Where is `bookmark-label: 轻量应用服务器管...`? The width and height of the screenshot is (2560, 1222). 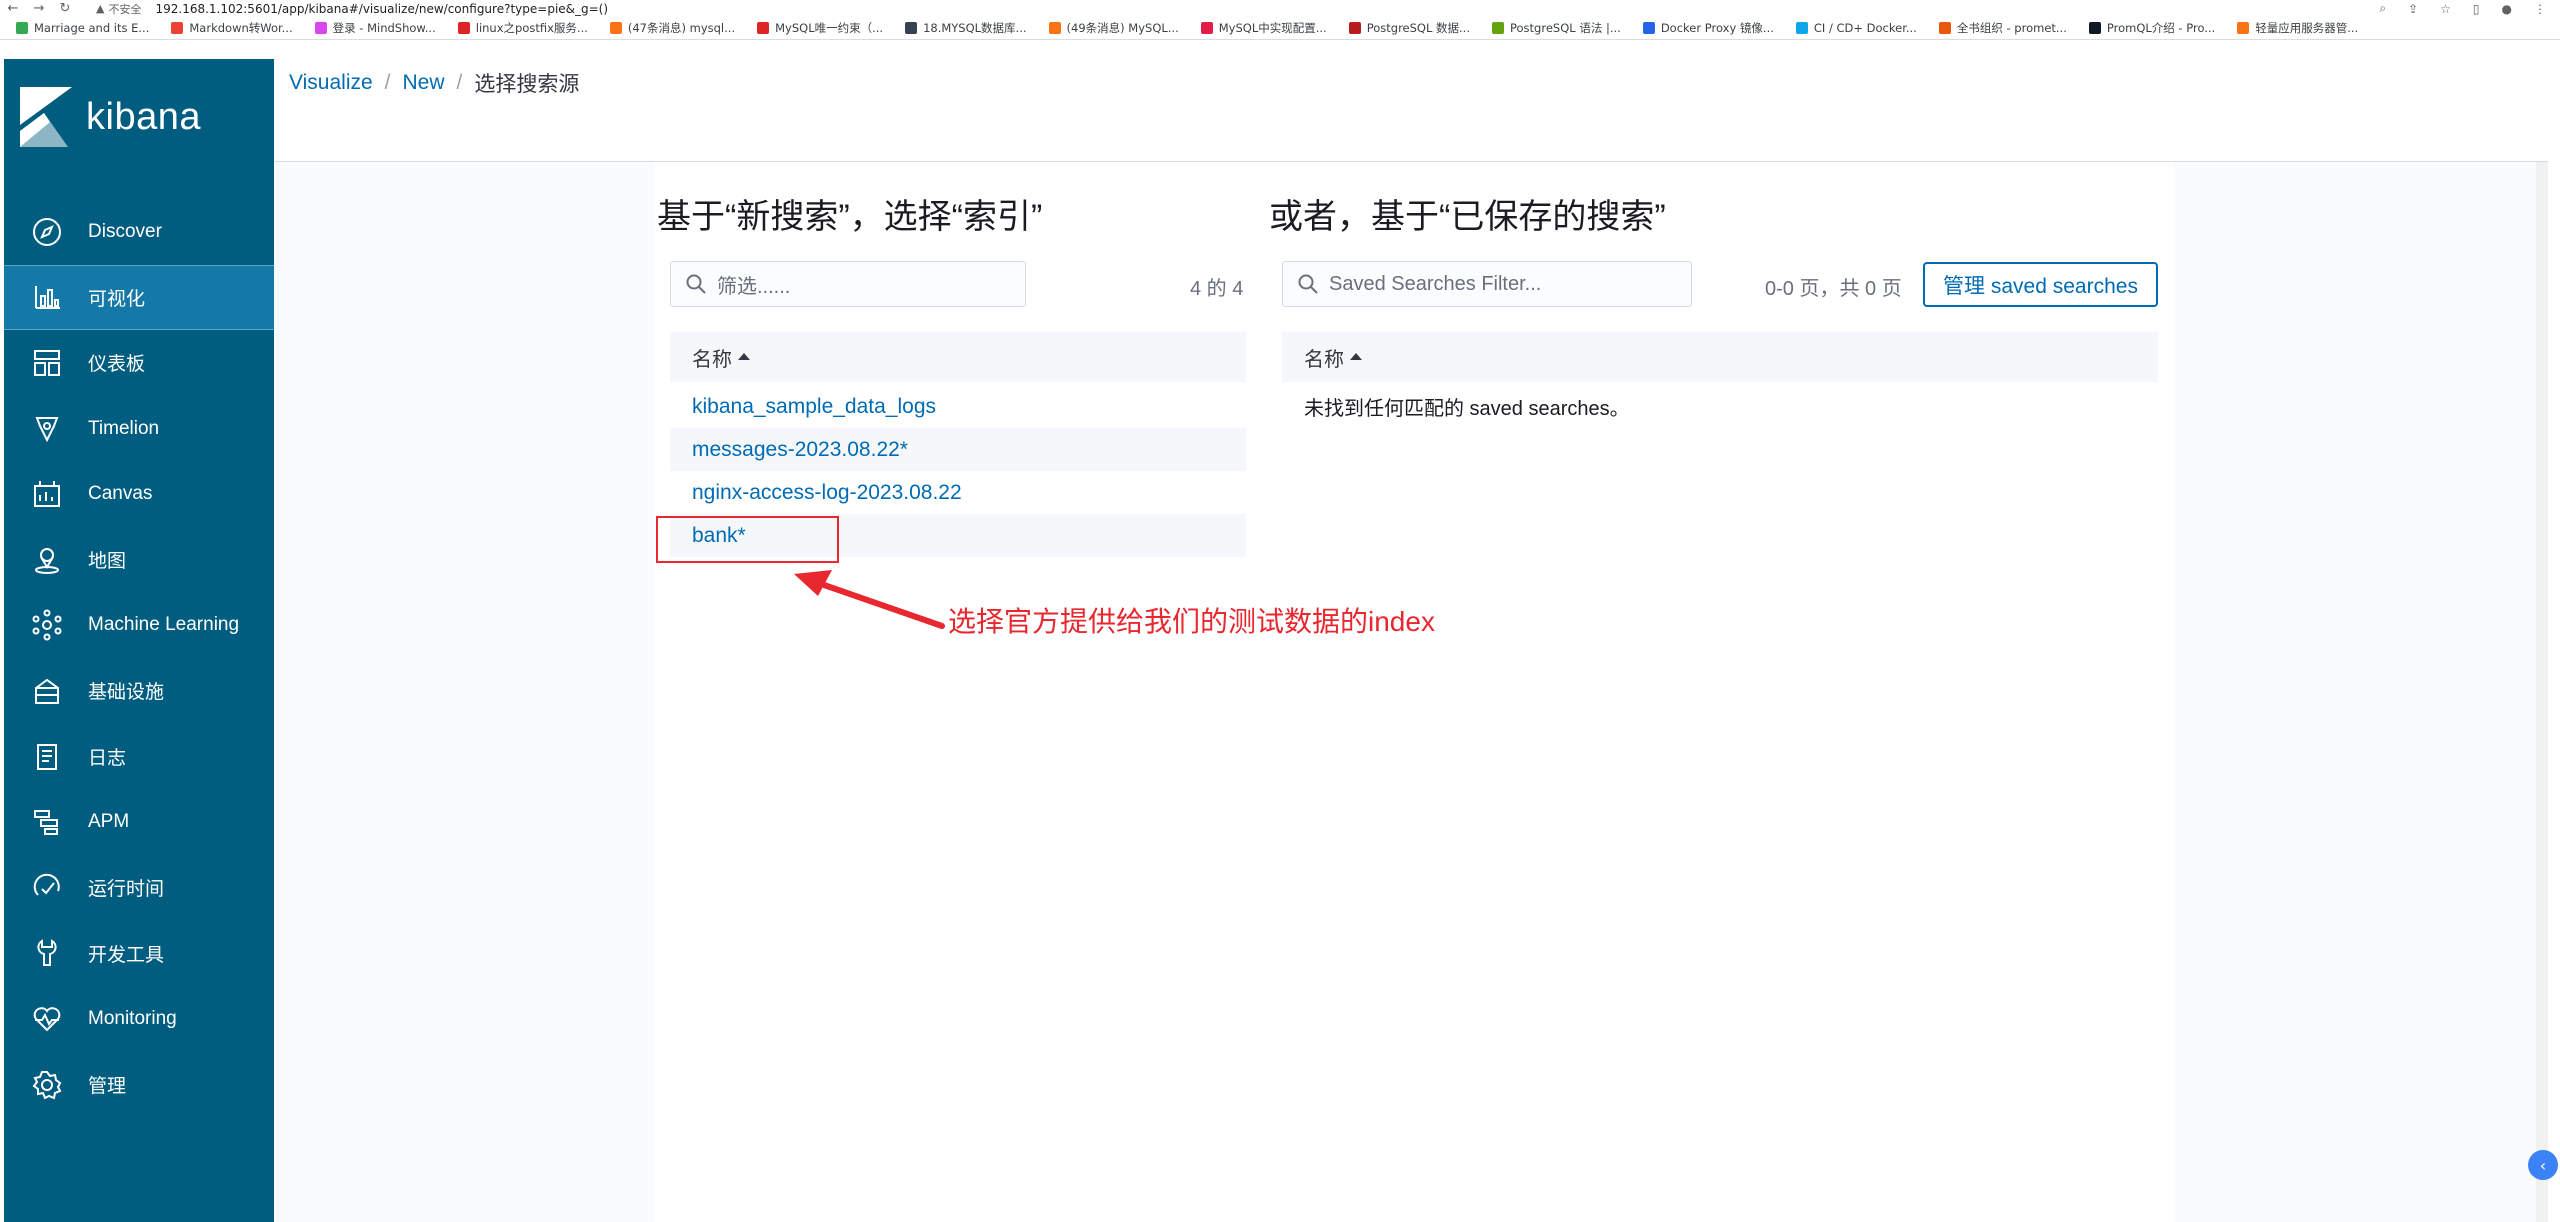 bookmark-label: 轻量应用服务器管... is located at coordinates (2307, 28).